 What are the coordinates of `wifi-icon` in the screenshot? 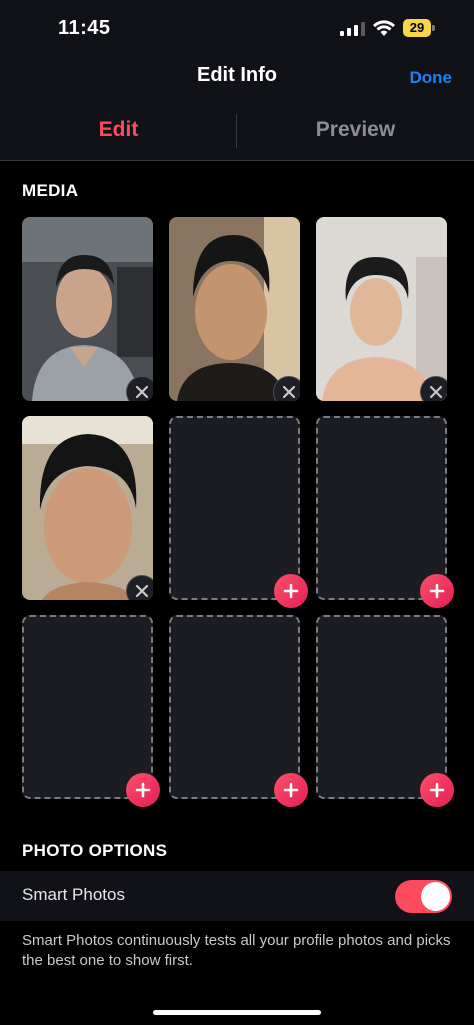 It's located at (384, 28).